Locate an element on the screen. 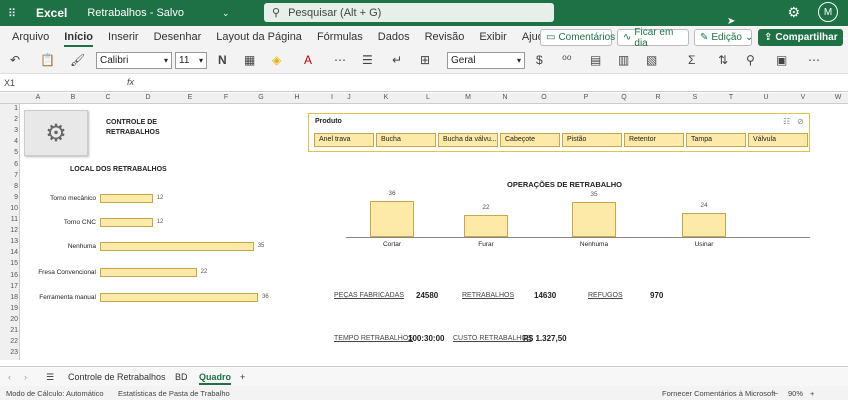 Image resolution: width=848 pixels, height=400 pixels. column-header-l: L is located at coordinates (428, 97).